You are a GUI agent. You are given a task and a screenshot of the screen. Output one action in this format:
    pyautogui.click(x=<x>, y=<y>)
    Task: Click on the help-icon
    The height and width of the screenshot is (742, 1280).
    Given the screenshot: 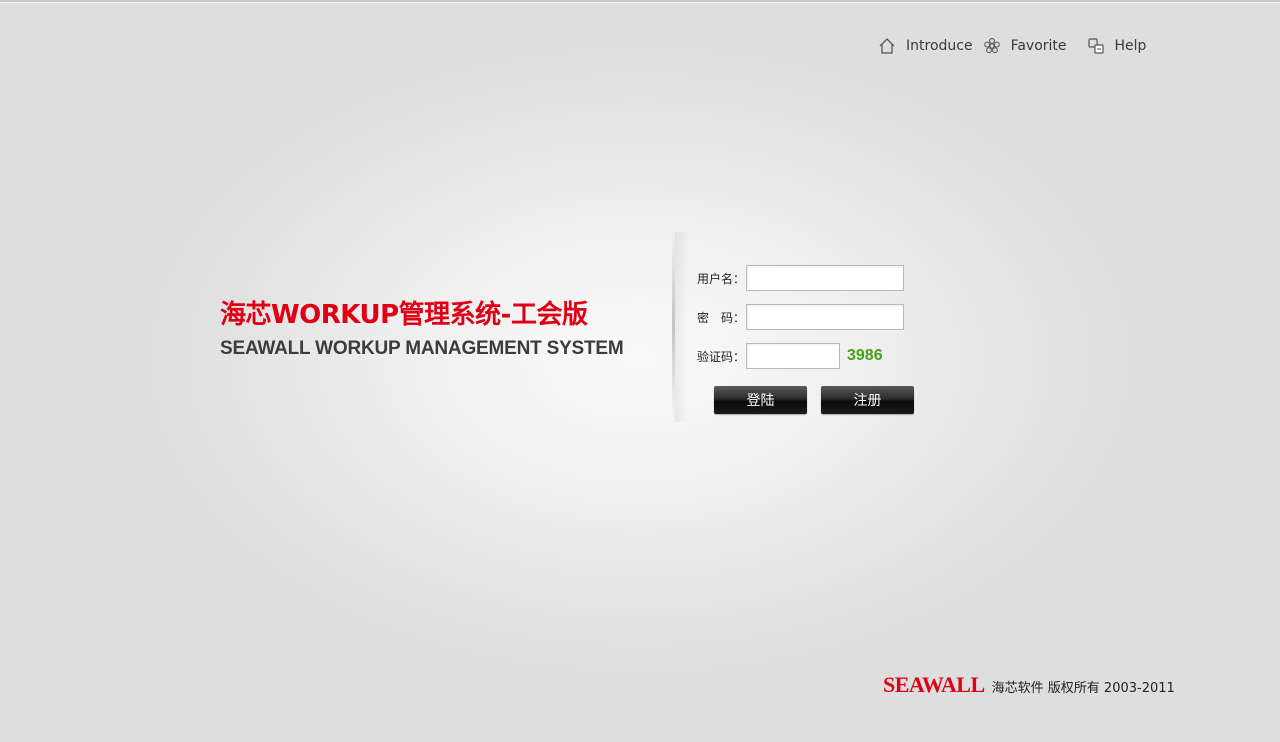 What is the action you would take?
    pyautogui.click(x=1096, y=46)
    